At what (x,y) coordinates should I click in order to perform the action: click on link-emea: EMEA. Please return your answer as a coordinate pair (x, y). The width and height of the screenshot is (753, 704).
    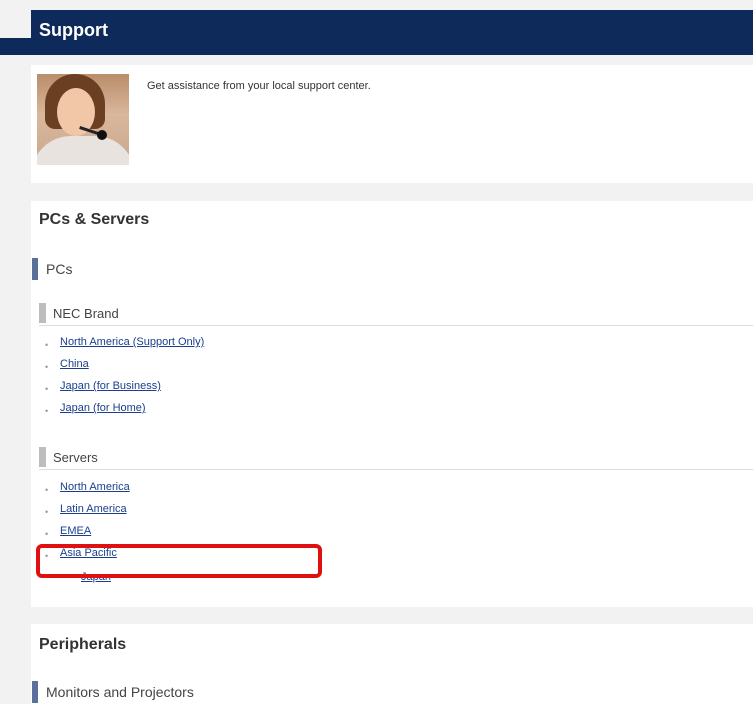
    Looking at the image, I should click on (75, 531).